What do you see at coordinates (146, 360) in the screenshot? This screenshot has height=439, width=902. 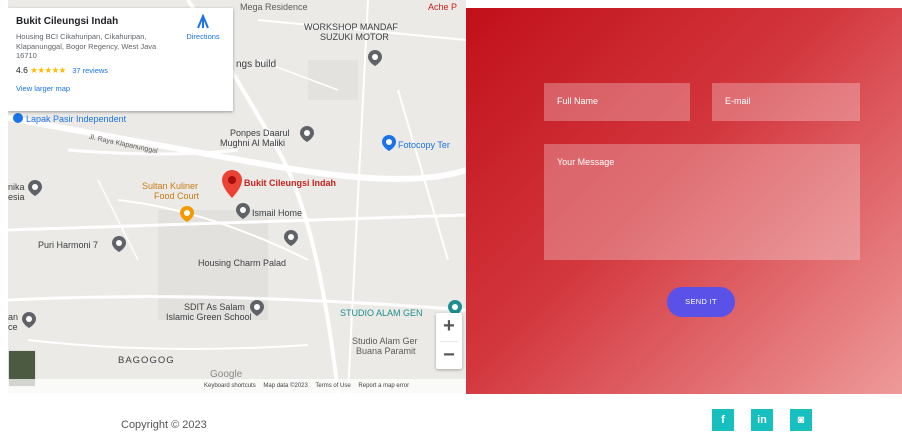 I see `map-label: BAGOGOG` at bounding box center [146, 360].